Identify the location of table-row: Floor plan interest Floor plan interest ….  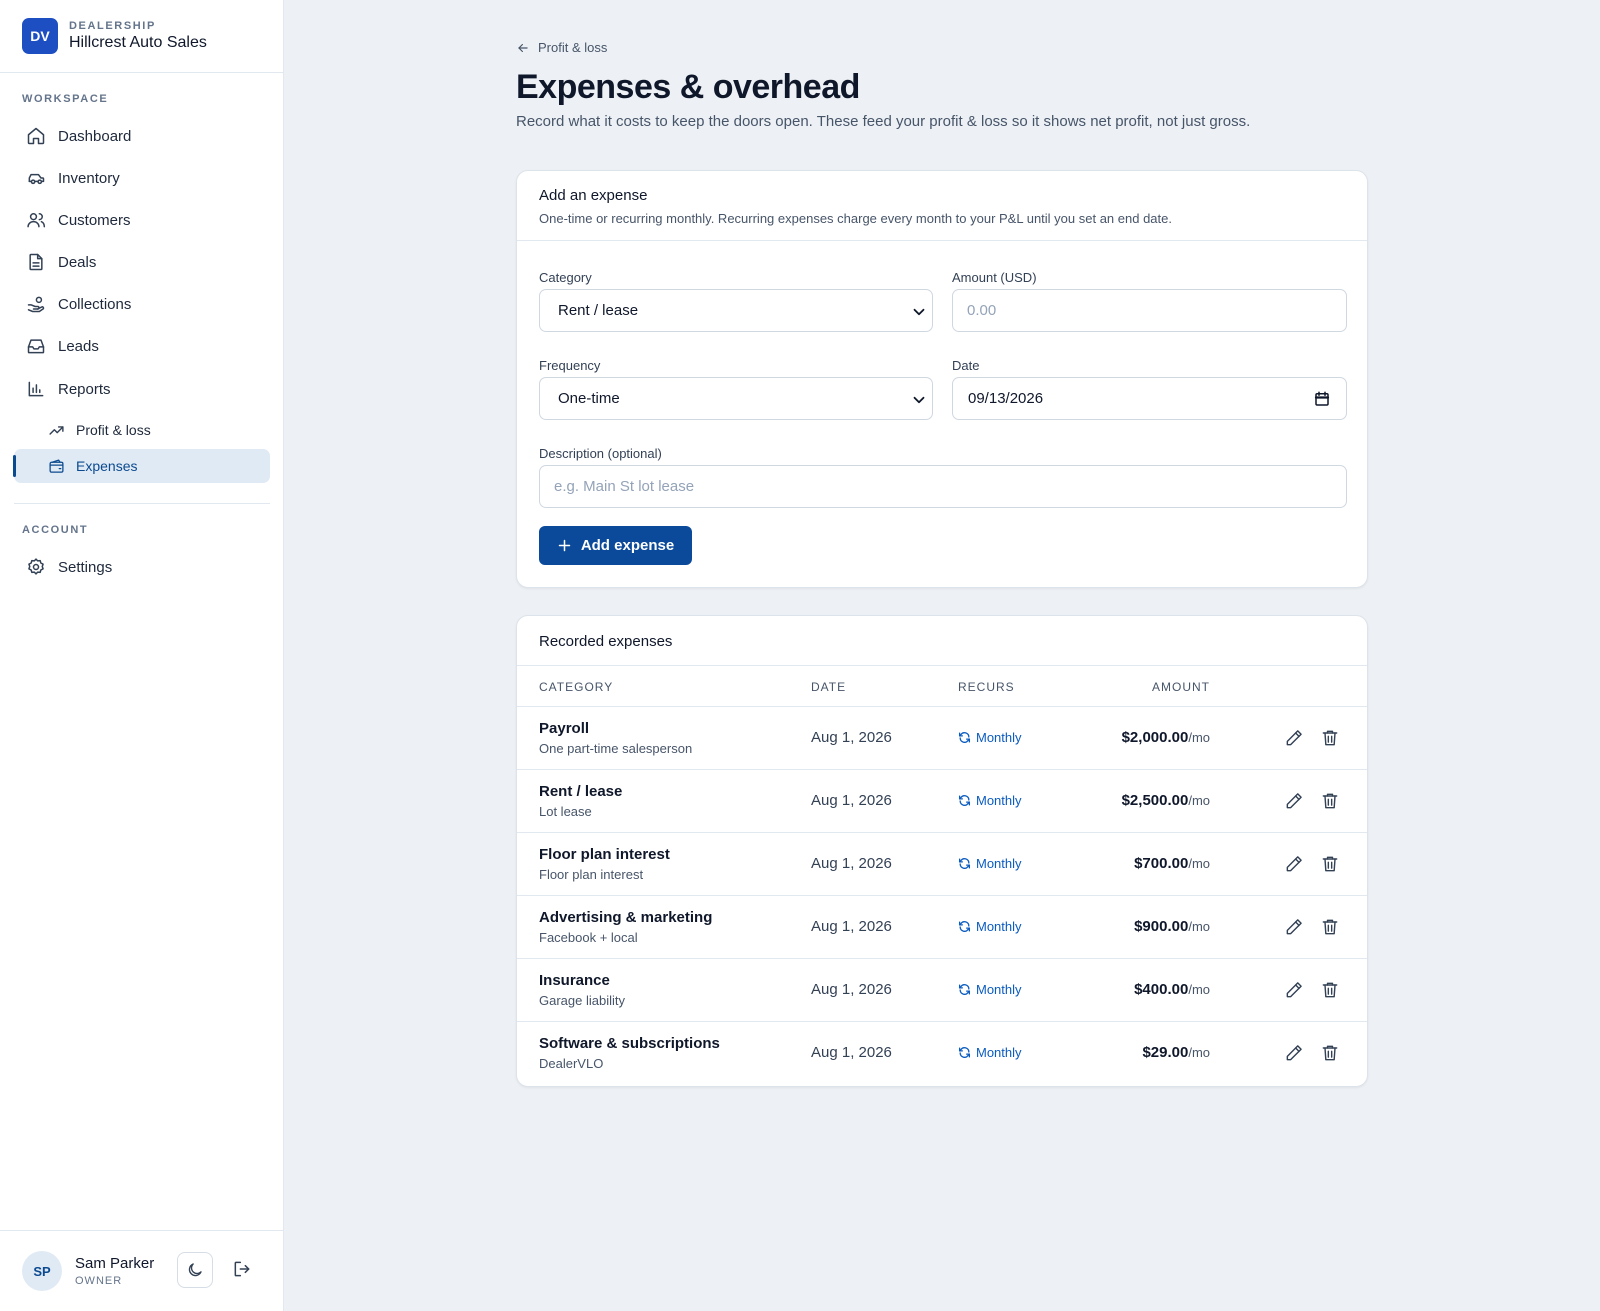
(942, 864).